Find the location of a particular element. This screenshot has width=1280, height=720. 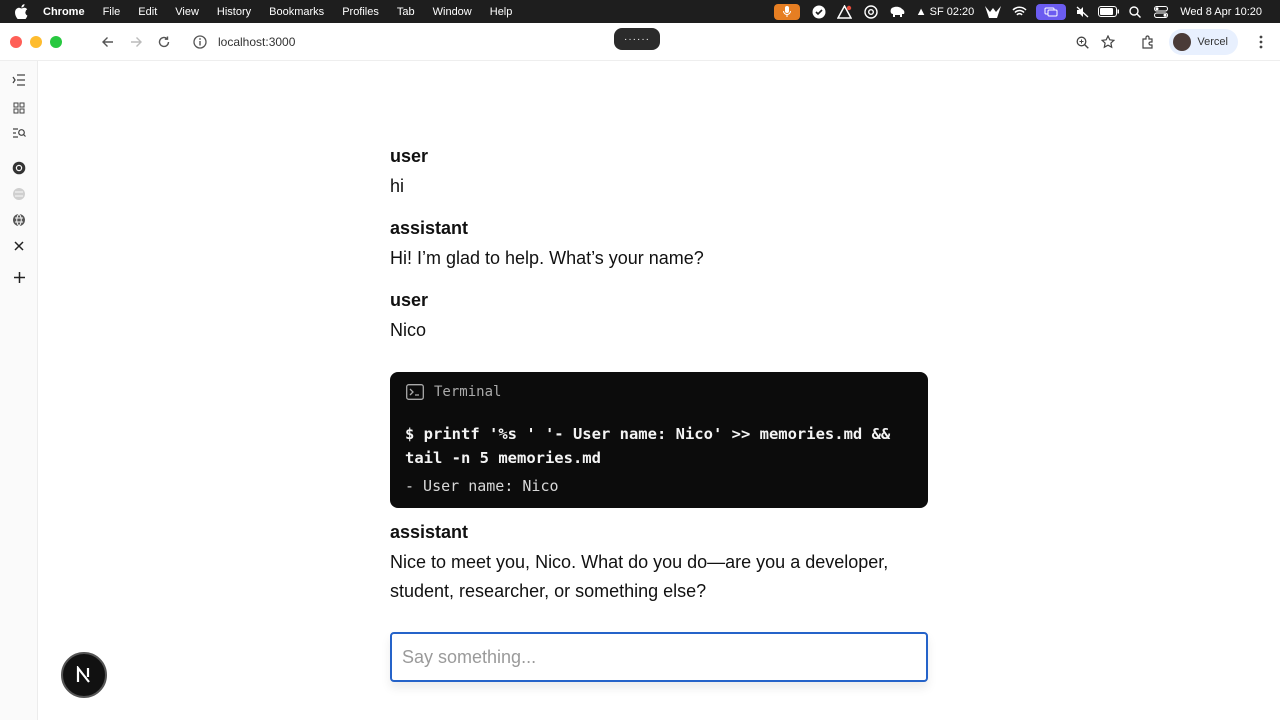

arrow-right-icon is located at coordinates (136, 41).